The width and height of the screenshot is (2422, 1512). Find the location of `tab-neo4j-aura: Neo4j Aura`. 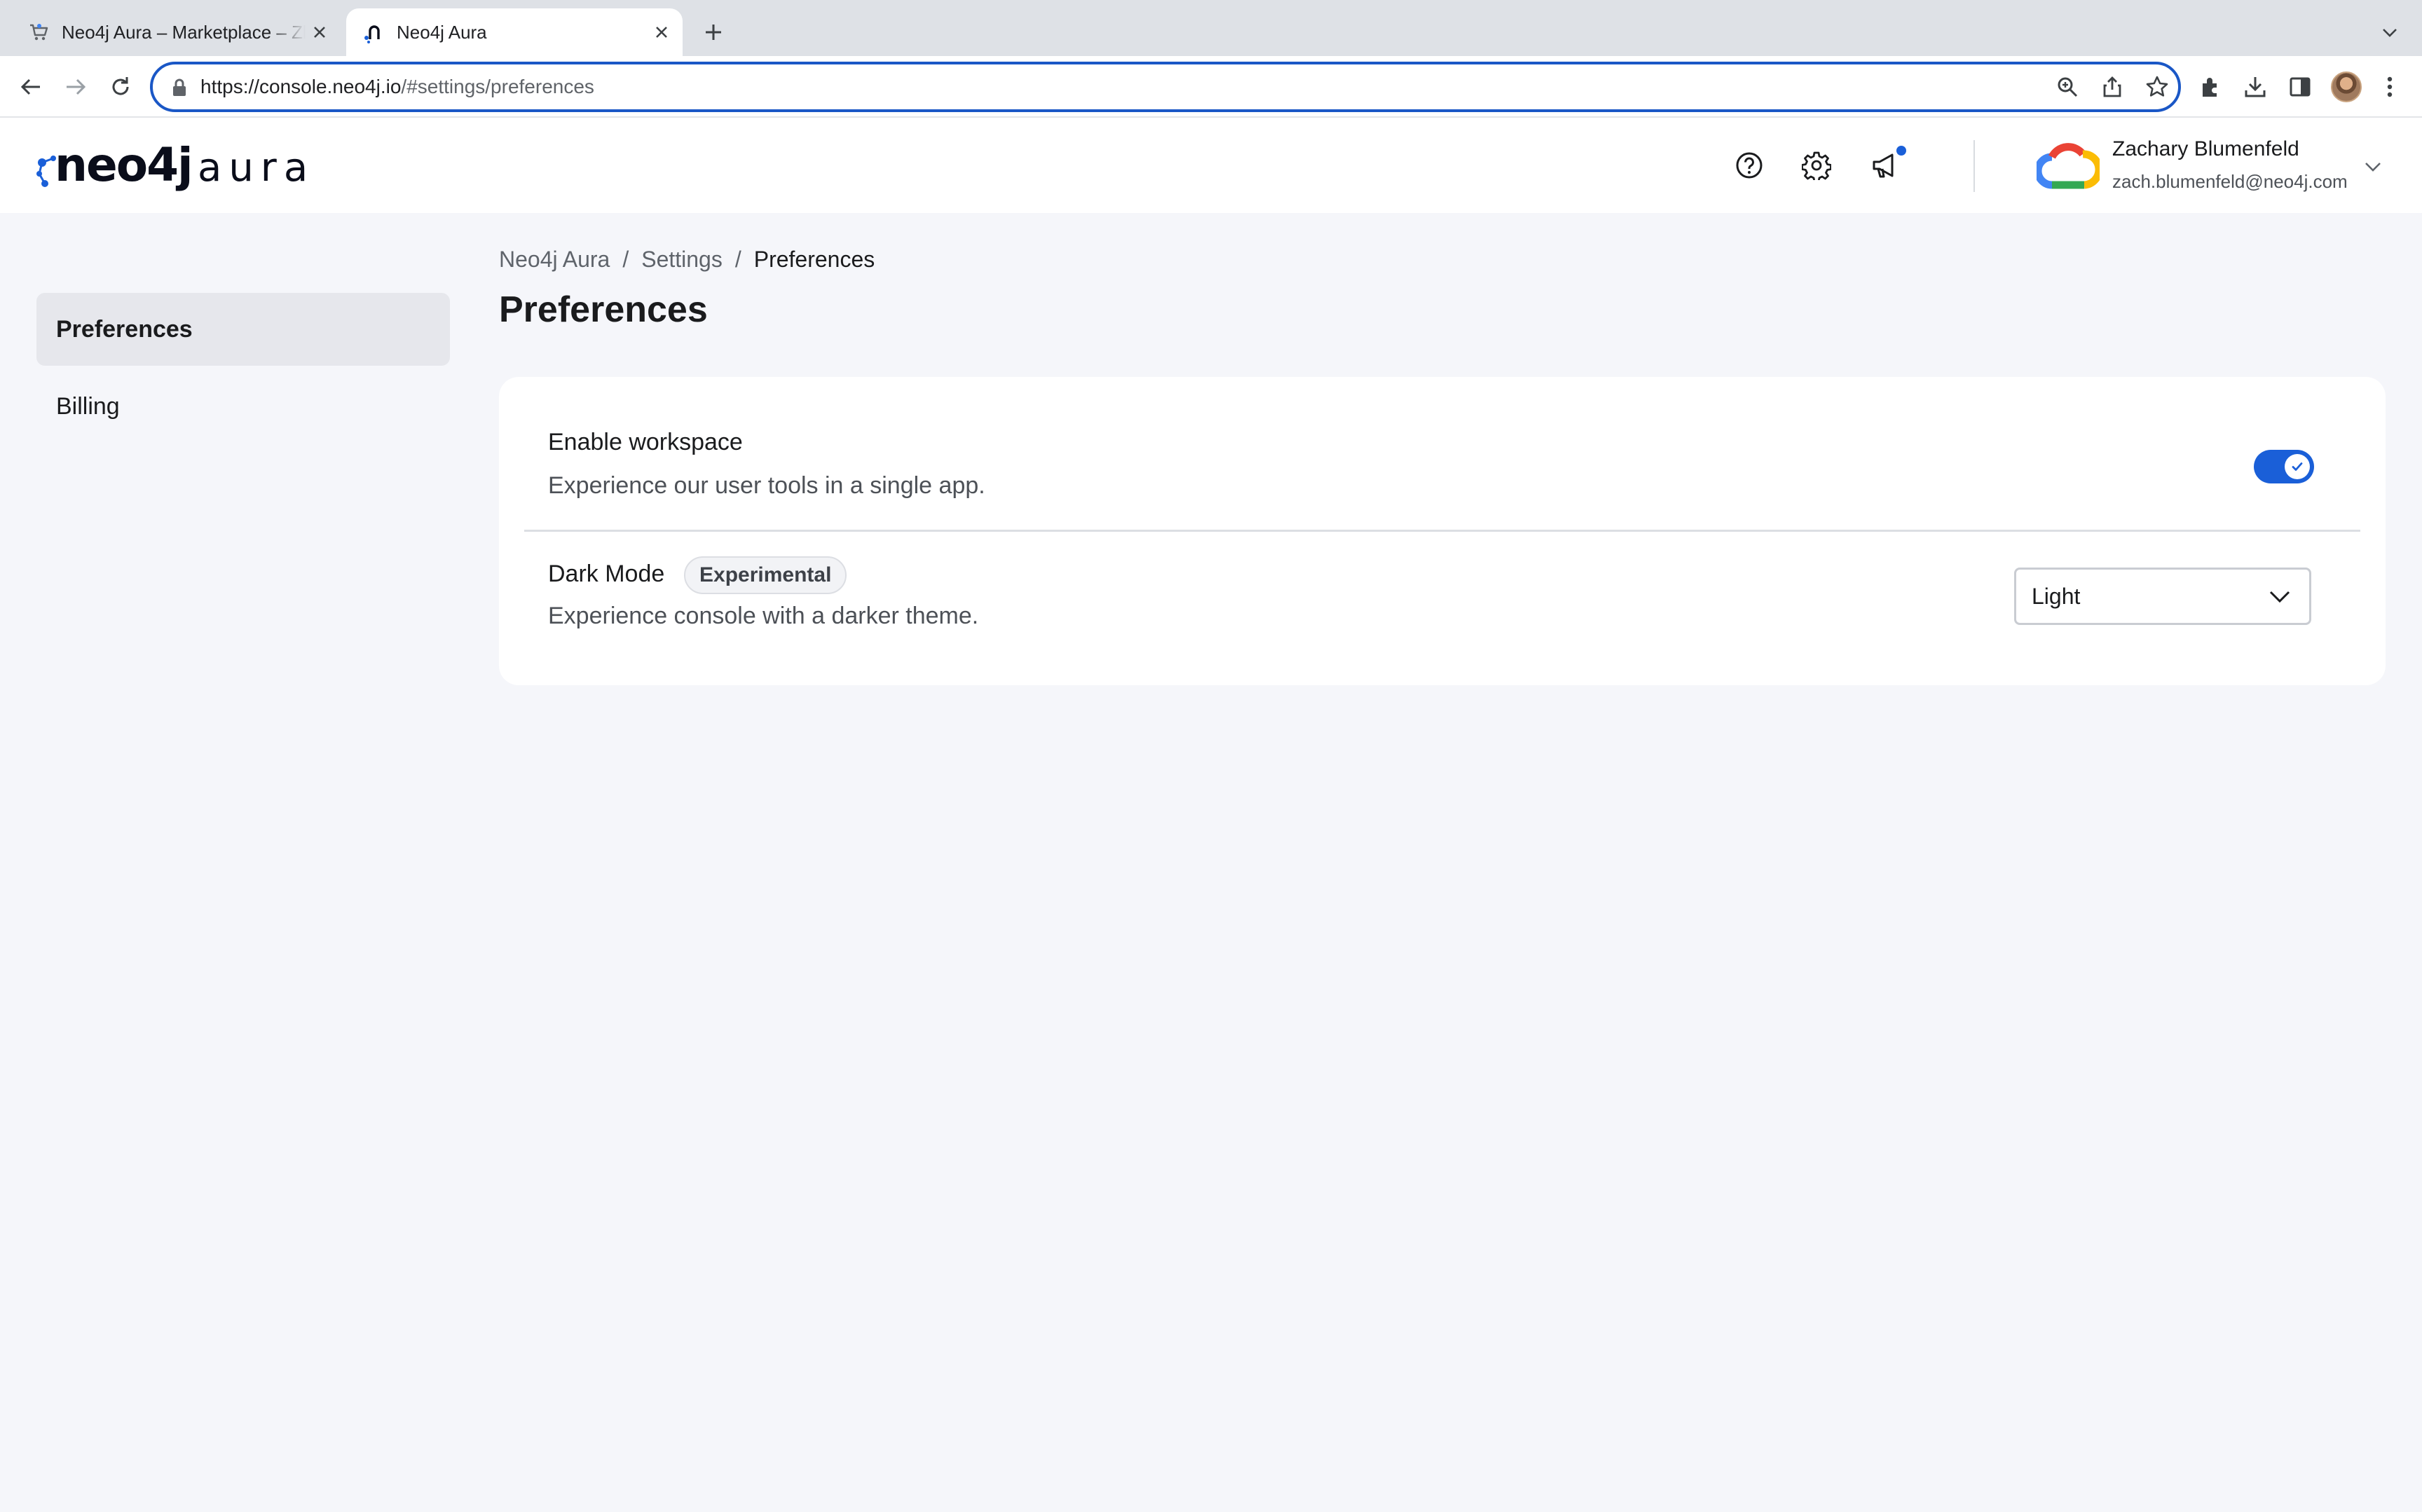

tab-neo4j-aura: Neo4j Aura is located at coordinates (514, 32).